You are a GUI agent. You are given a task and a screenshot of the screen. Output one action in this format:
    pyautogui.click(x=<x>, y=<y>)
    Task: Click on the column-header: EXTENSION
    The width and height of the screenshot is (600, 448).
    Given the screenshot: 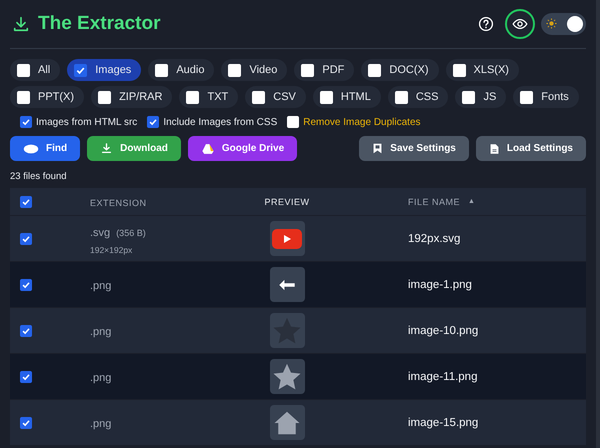 What is the action you would take?
    pyautogui.click(x=118, y=203)
    